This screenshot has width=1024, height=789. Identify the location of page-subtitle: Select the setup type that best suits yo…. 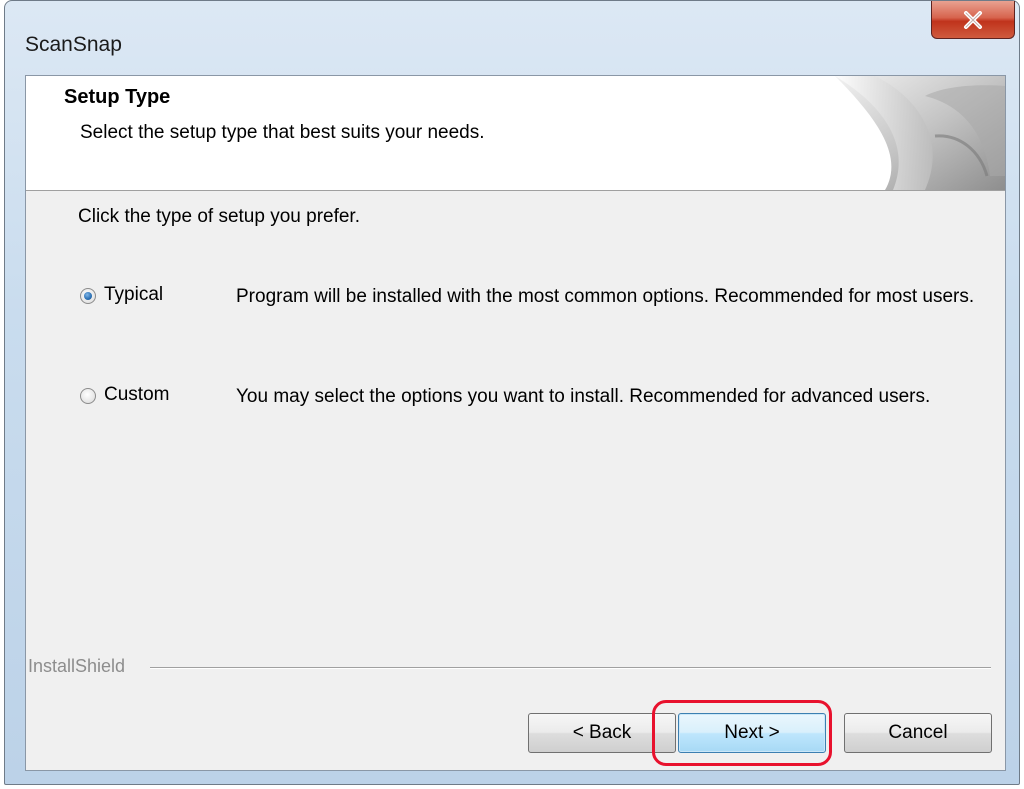
(282, 132).